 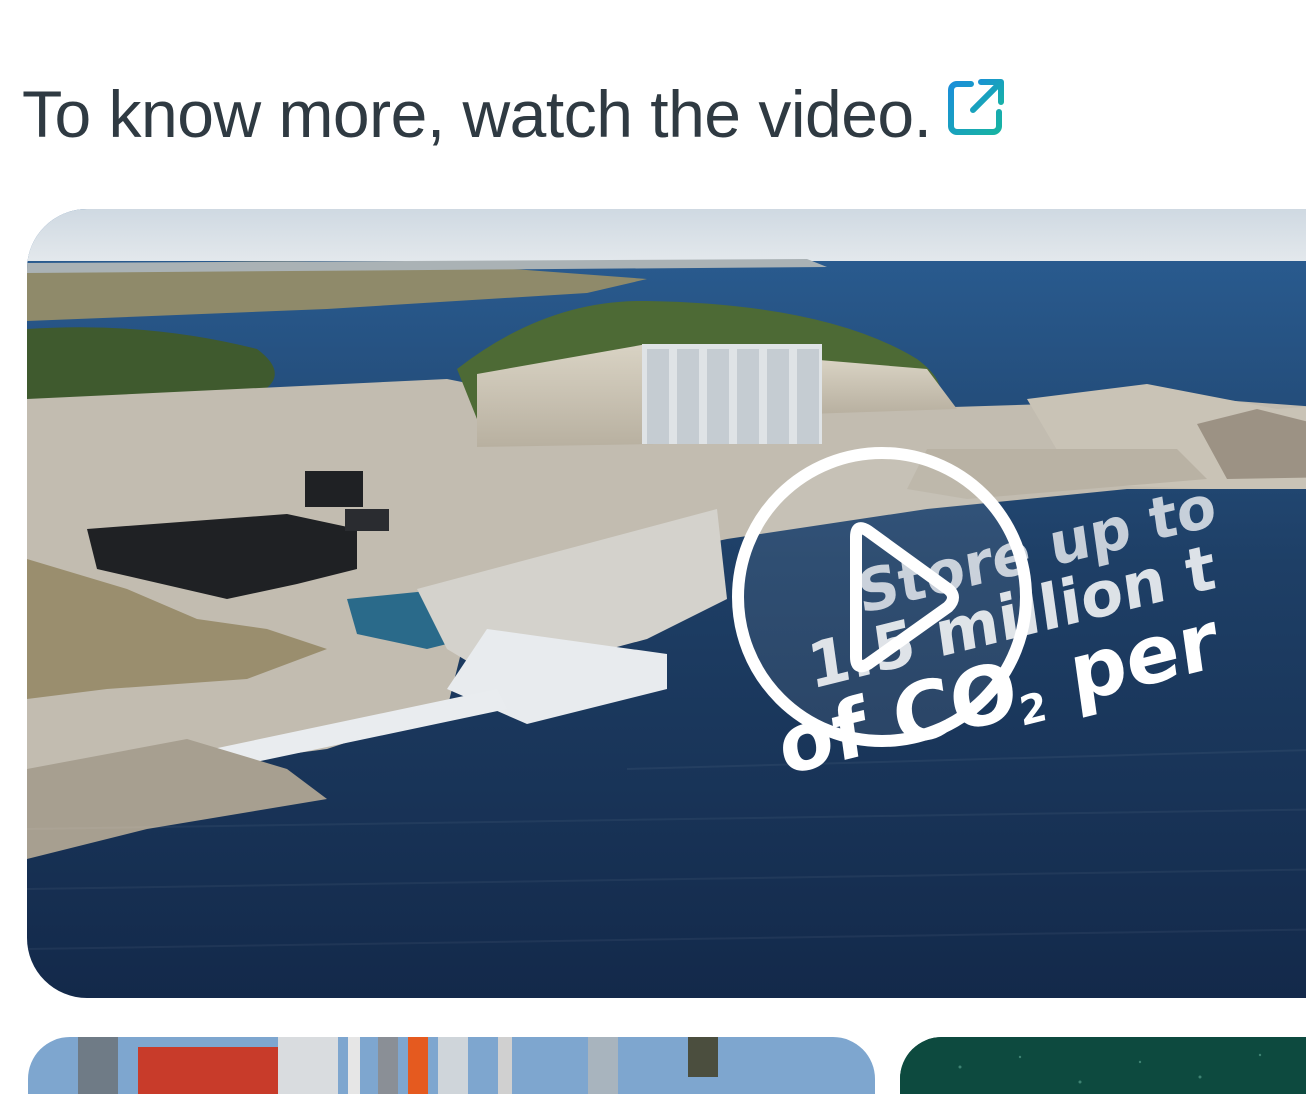 I want to click on external-link-icon, so click(x=976, y=107).